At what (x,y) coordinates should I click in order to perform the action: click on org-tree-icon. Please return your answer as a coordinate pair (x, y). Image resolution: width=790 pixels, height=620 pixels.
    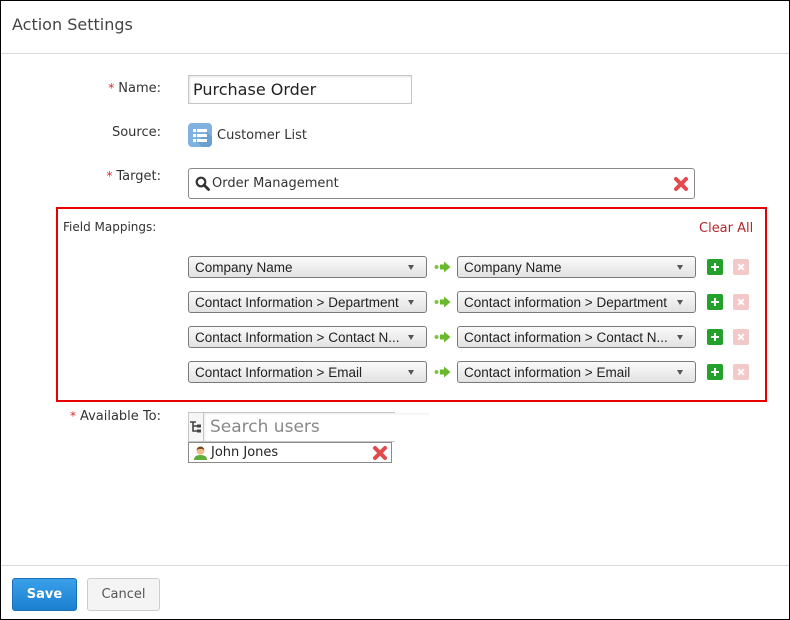
    Looking at the image, I should click on (195, 427).